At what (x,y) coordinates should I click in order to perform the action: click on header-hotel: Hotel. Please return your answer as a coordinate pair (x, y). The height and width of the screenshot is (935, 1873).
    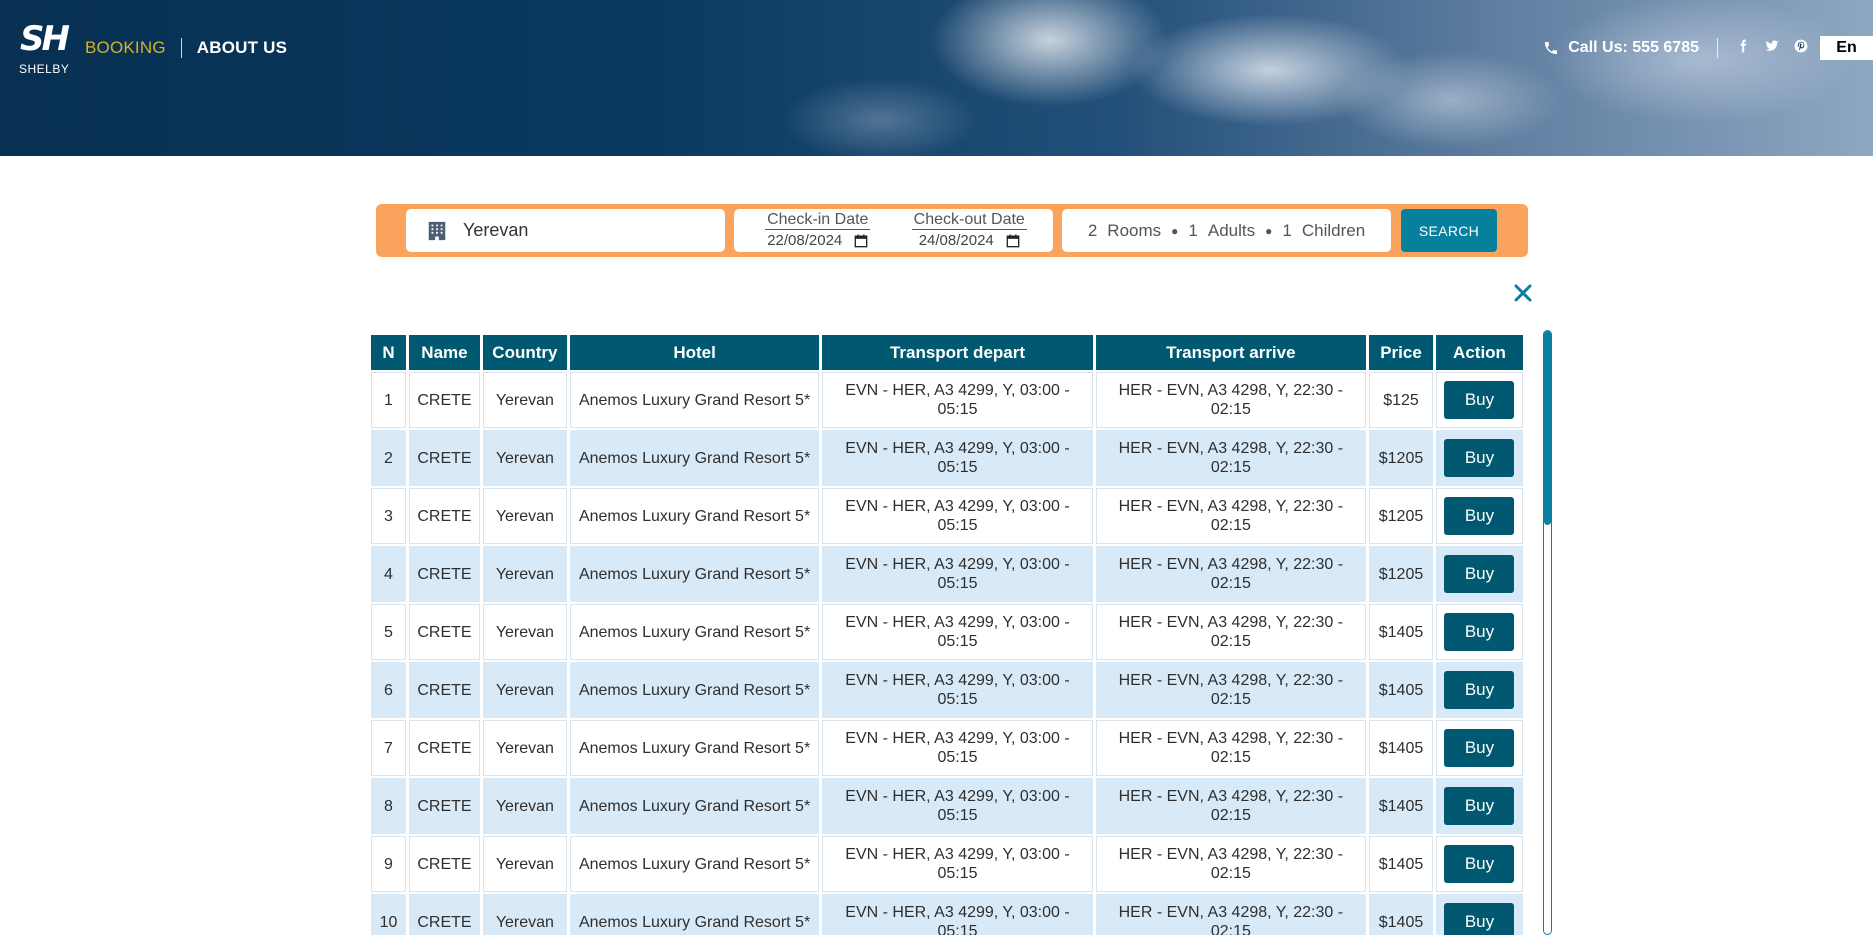
    Looking at the image, I should click on (694, 352).